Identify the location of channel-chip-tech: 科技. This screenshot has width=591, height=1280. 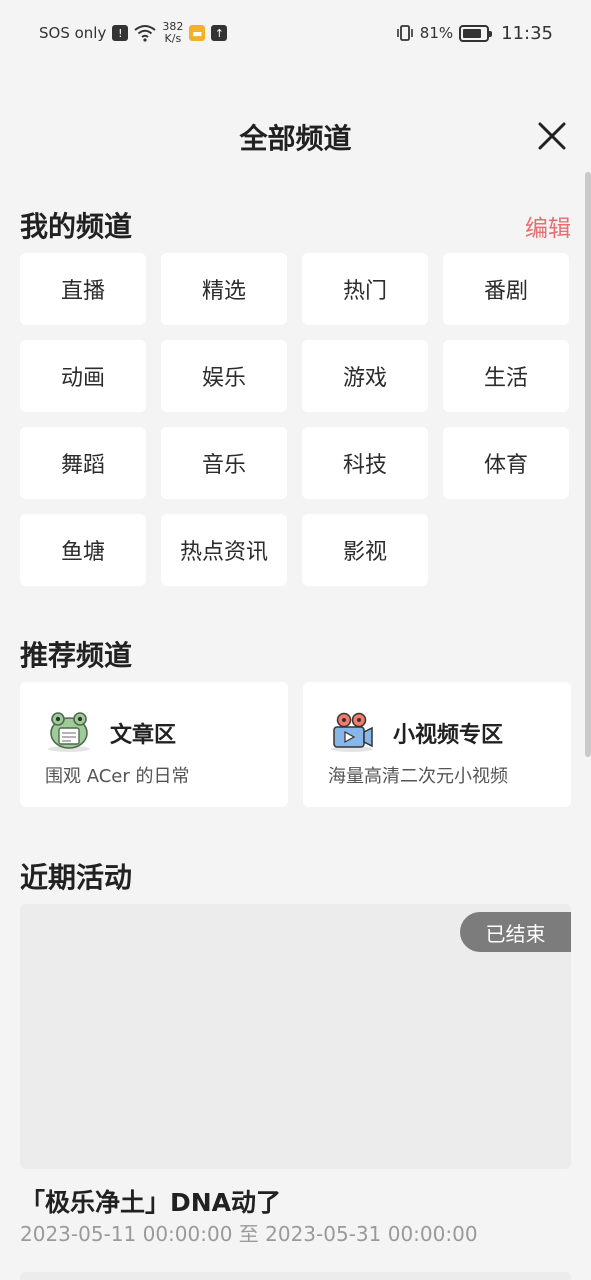
(365, 463).